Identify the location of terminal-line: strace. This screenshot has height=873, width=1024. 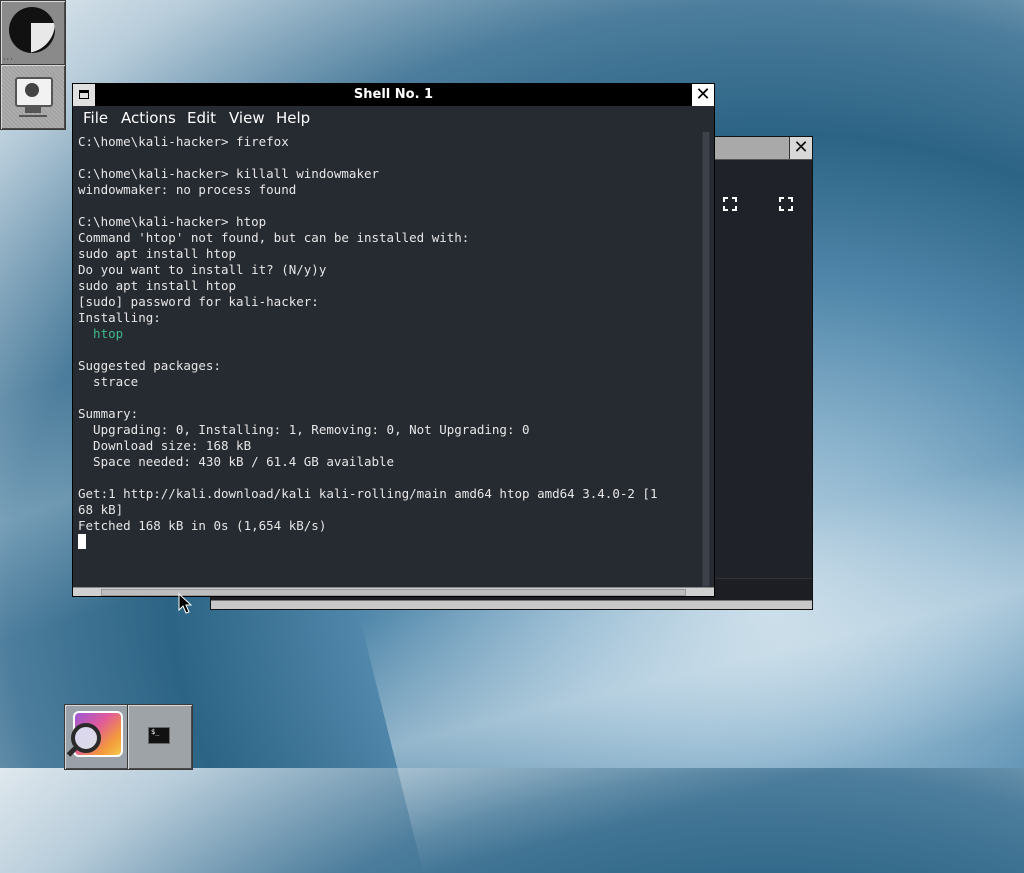
(108, 381).